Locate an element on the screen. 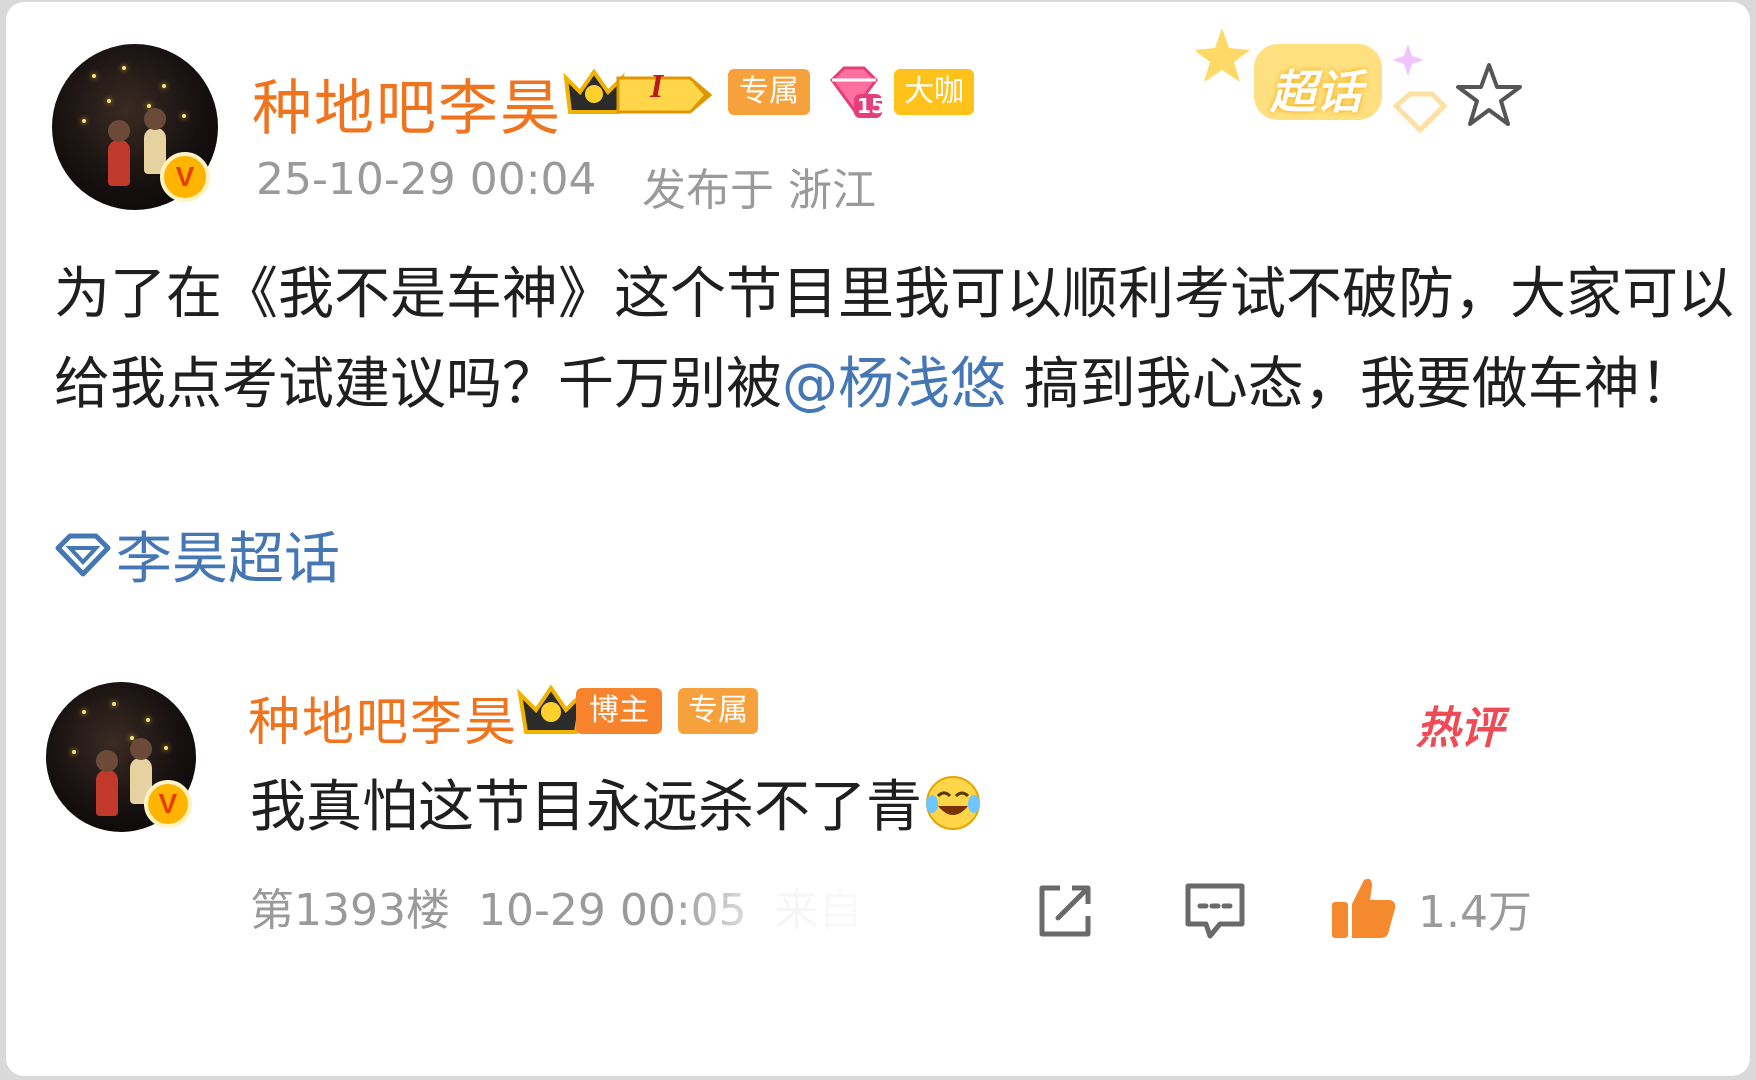 This screenshot has height=1080, width=1756. footer-fade-overlay is located at coordinates (799, 909).